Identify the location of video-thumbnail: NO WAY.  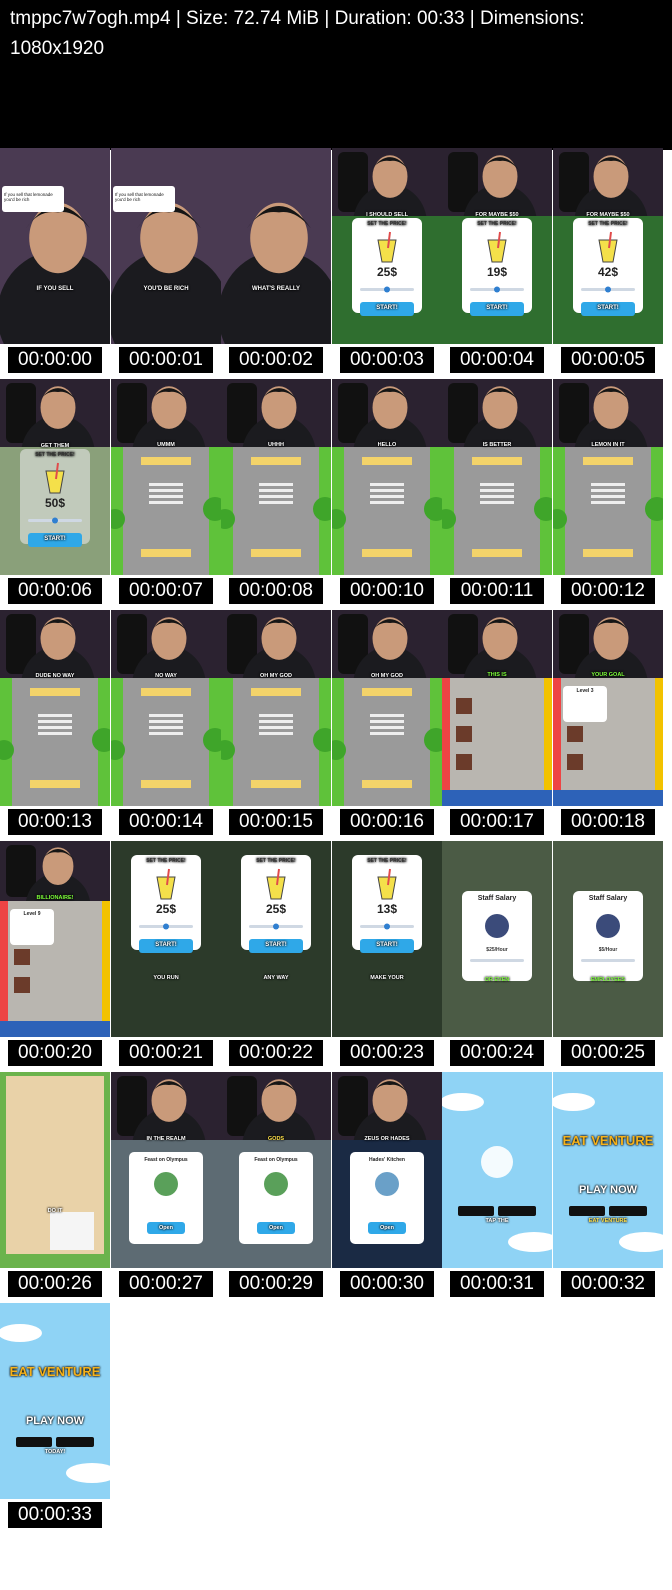
(166, 708).